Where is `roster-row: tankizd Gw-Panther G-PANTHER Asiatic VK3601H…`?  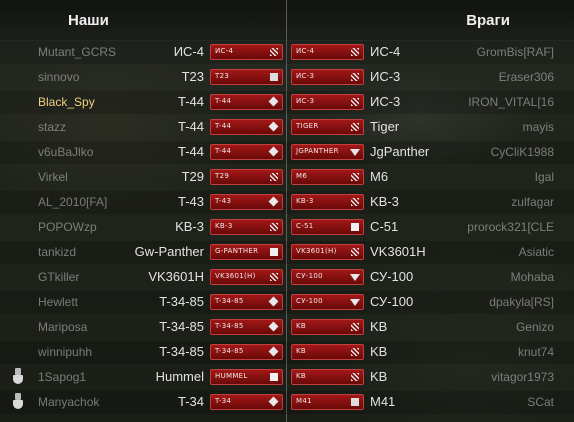 roster-row: tankizd Gw-Panther G-PANTHER Asiatic VK3601H… is located at coordinates (287, 252).